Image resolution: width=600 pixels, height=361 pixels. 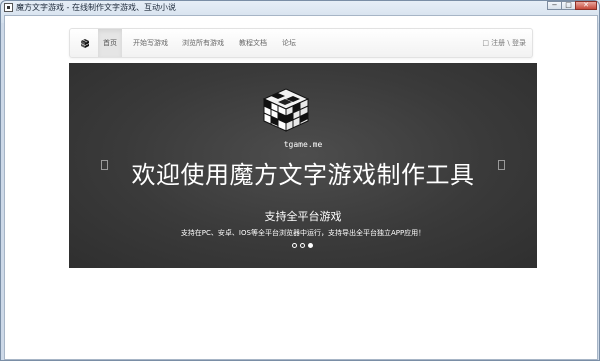 What do you see at coordinates (303, 216) in the screenshot?
I see `hero-subtitle: 支持全平台游戏` at bounding box center [303, 216].